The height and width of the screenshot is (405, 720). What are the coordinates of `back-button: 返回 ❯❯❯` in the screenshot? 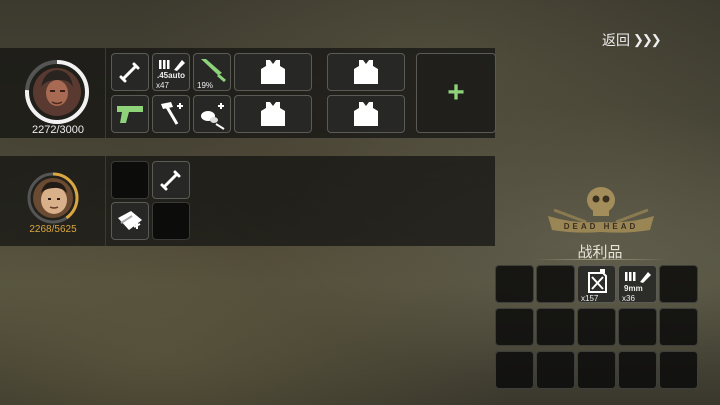 It's located at (632, 40).